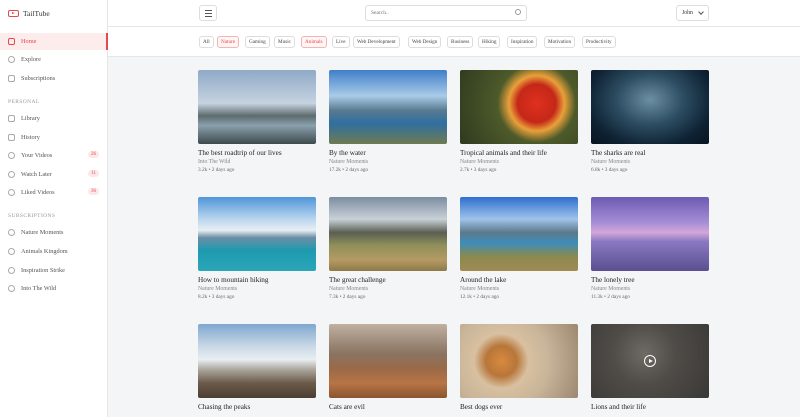 This screenshot has width=800, height=417. What do you see at coordinates (687, 13) in the screenshot?
I see `user-name: John` at bounding box center [687, 13].